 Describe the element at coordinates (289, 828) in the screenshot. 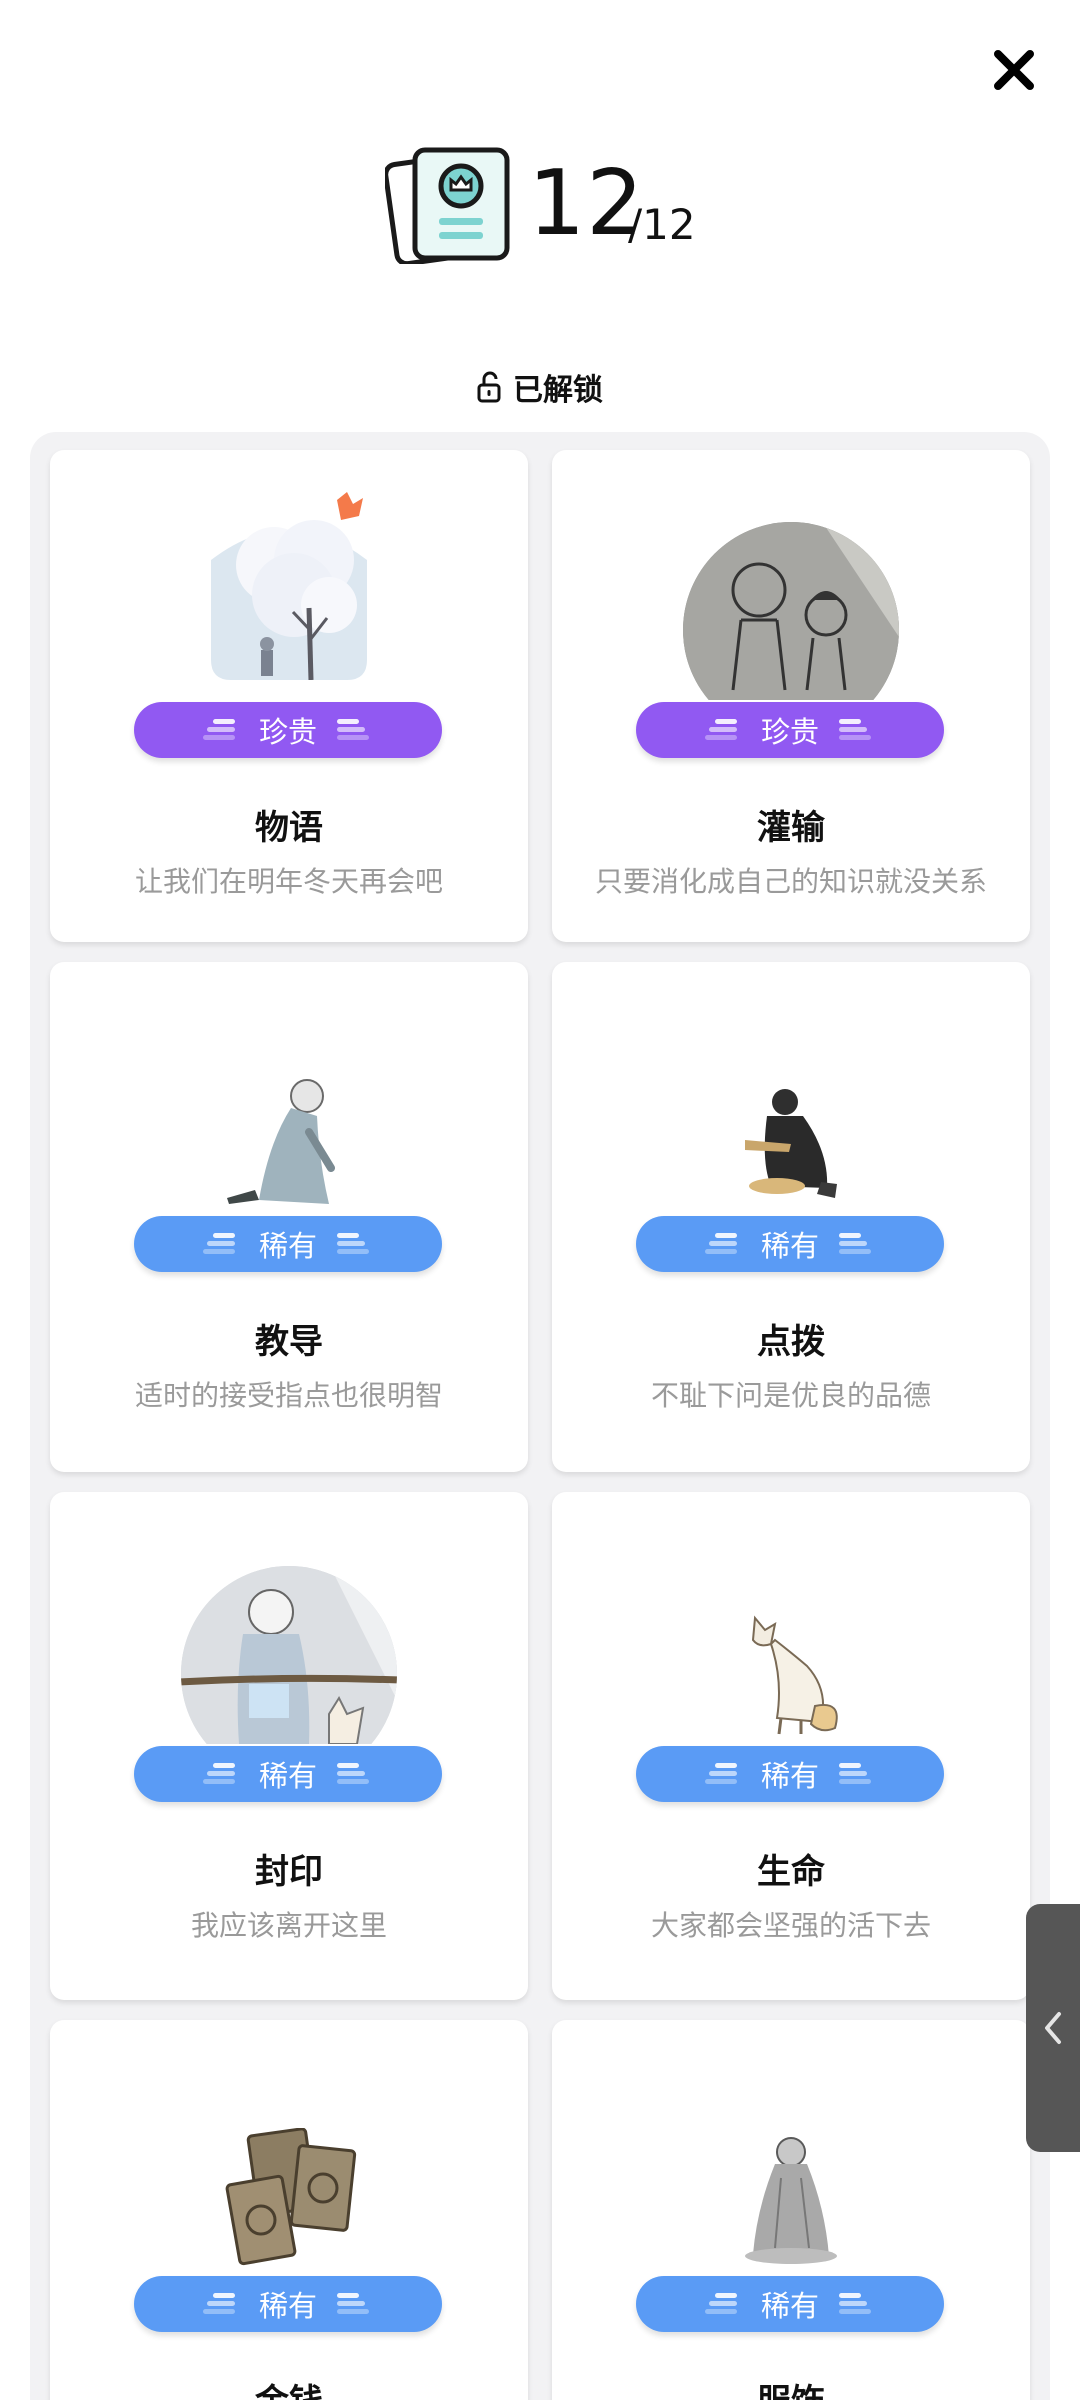

I see `card-title: 物语` at that location.